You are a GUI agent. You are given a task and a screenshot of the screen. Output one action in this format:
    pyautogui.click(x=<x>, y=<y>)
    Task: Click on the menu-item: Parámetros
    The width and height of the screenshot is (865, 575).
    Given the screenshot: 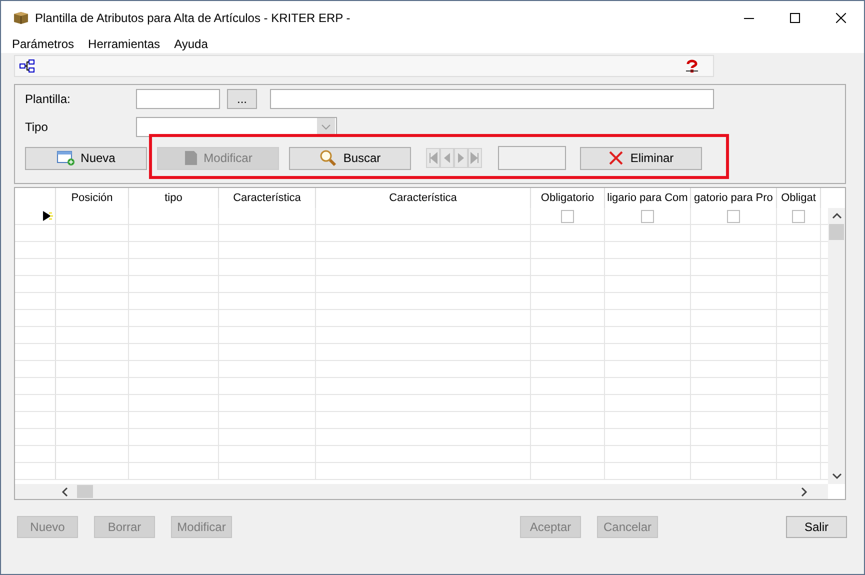 What is the action you would take?
    pyautogui.click(x=43, y=44)
    